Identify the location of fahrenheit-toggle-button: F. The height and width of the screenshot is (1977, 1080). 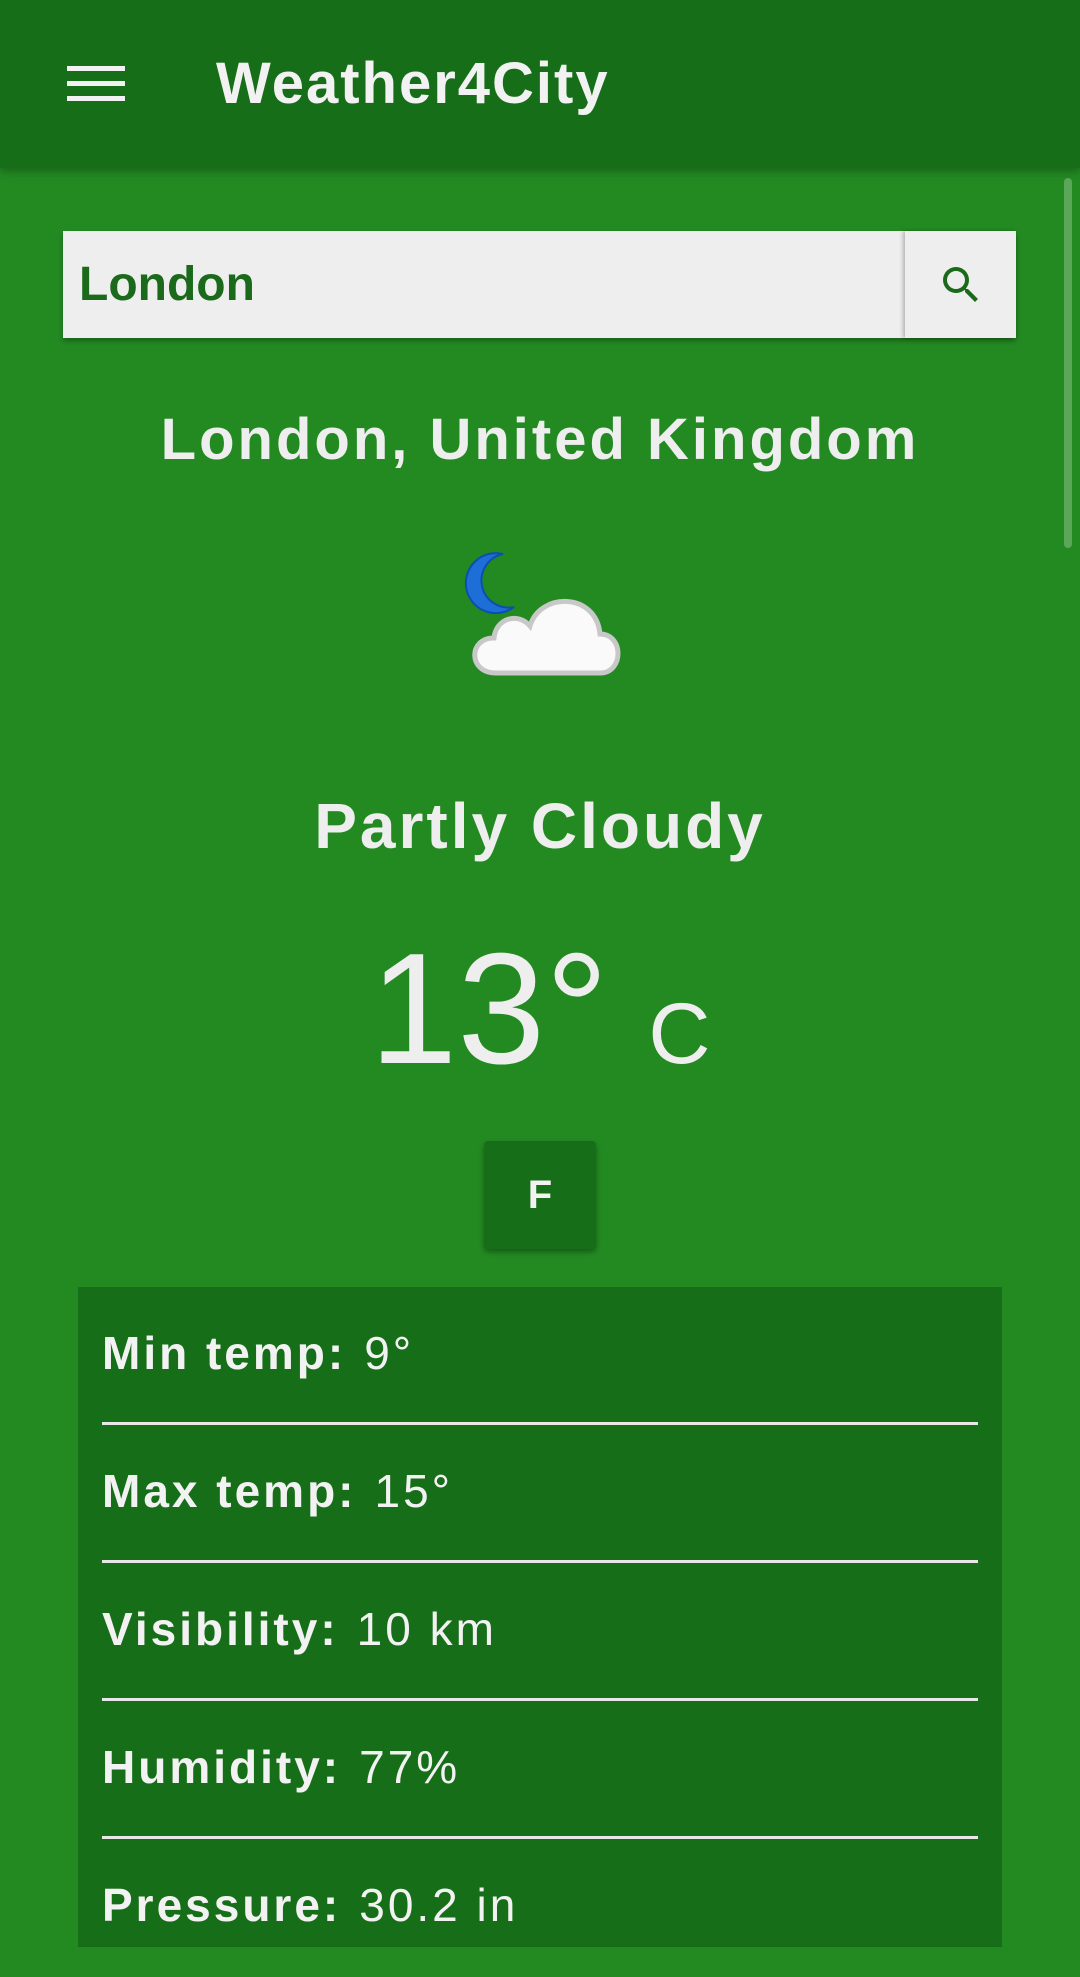
(540, 1195).